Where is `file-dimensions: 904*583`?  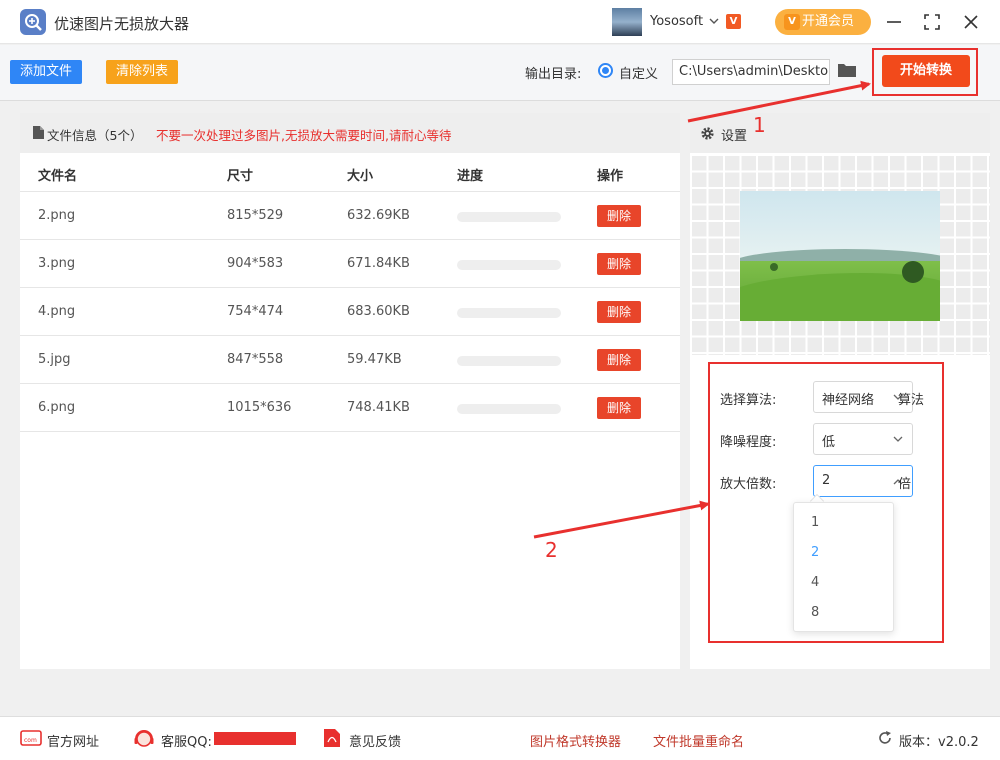 file-dimensions: 904*583 is located at coordinates (255, 263).